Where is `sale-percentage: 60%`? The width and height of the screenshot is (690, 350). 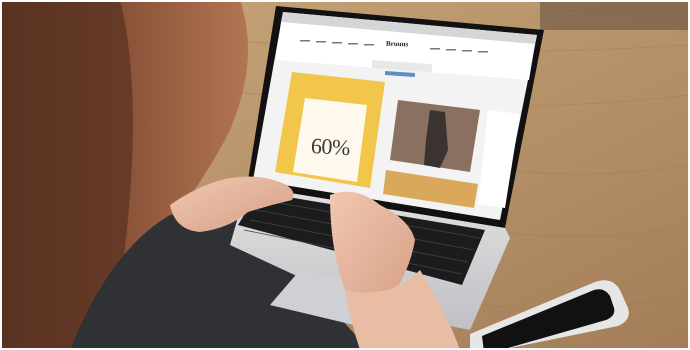 sale-percentage: 60% is located at coordinates (330, 146).